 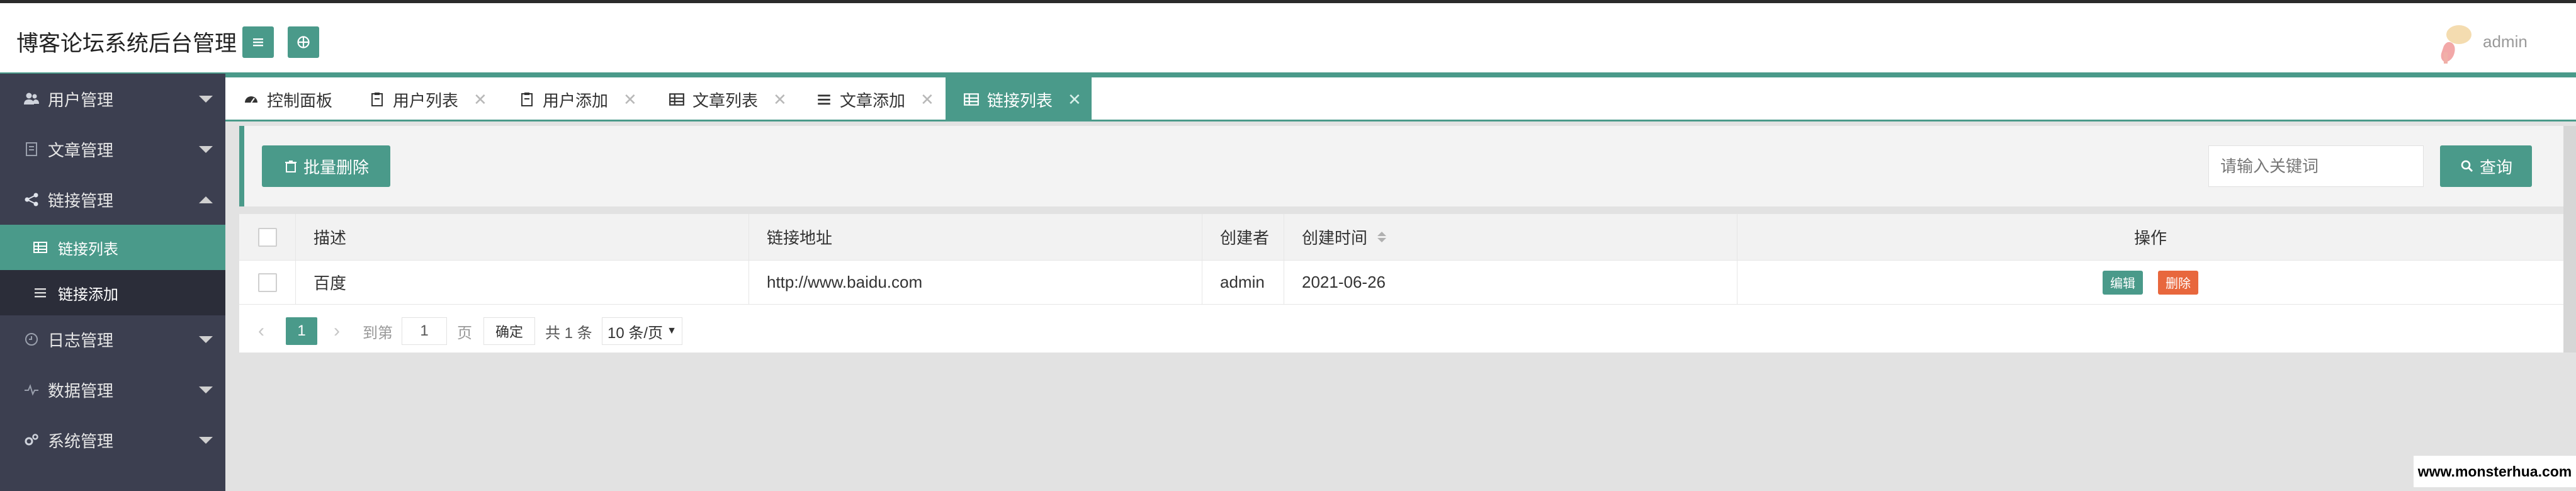 I want to click on table-header: 描述 链接地址 创建者 创建时间 操作, so click(x=1401, y=237).